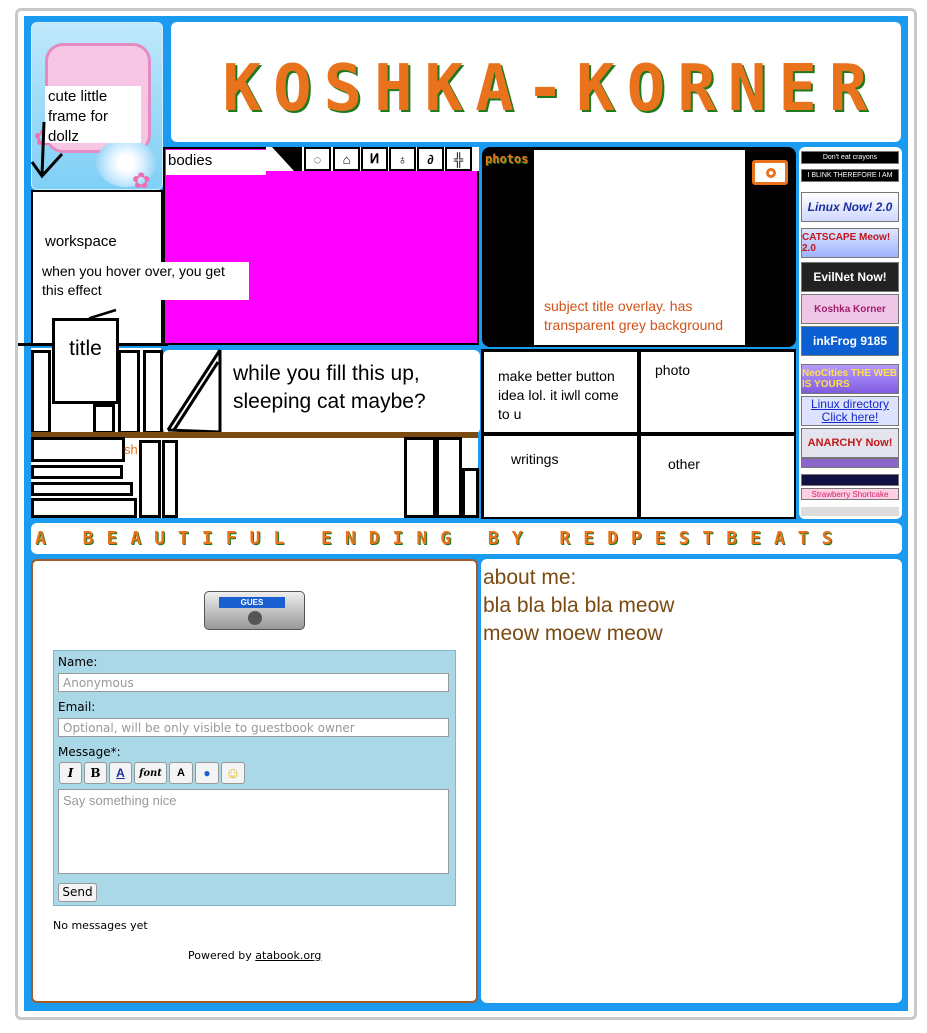  What do you see at coordinates (131, 449) in the screenshot?
I see `bookshelf-label: sh` at bounding box center [131, 449].